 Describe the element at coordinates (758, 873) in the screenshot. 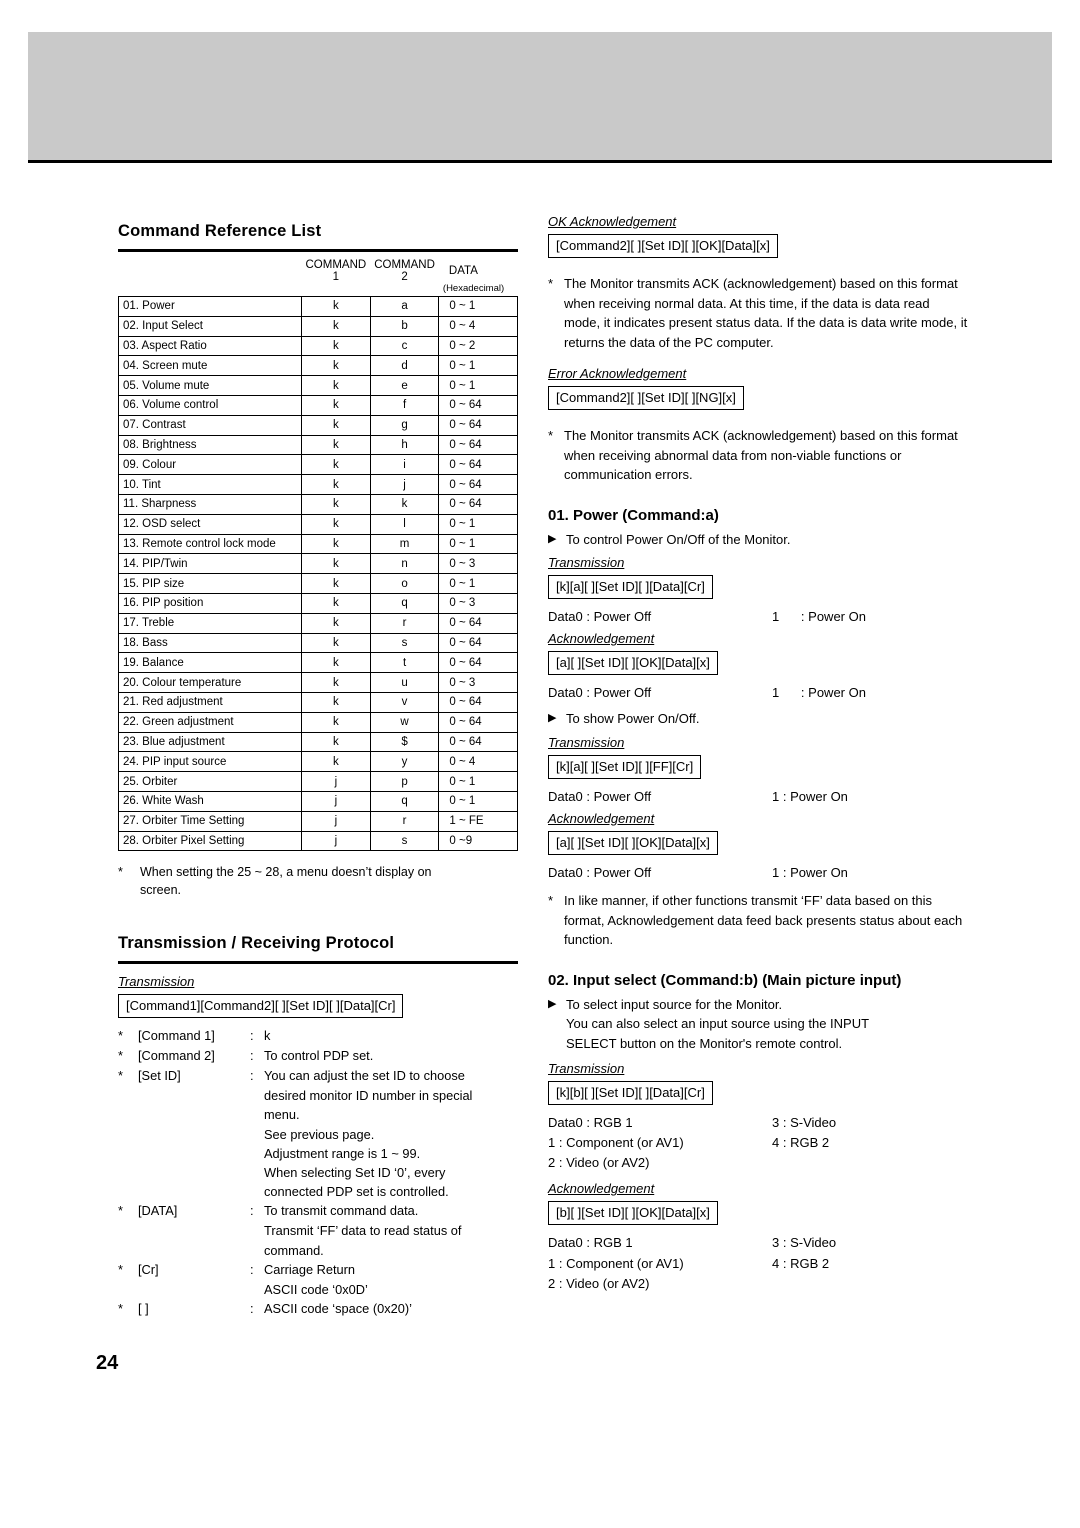

I see `power-data-row-4: Data0 : Power Off 1 : Power On` at that location.